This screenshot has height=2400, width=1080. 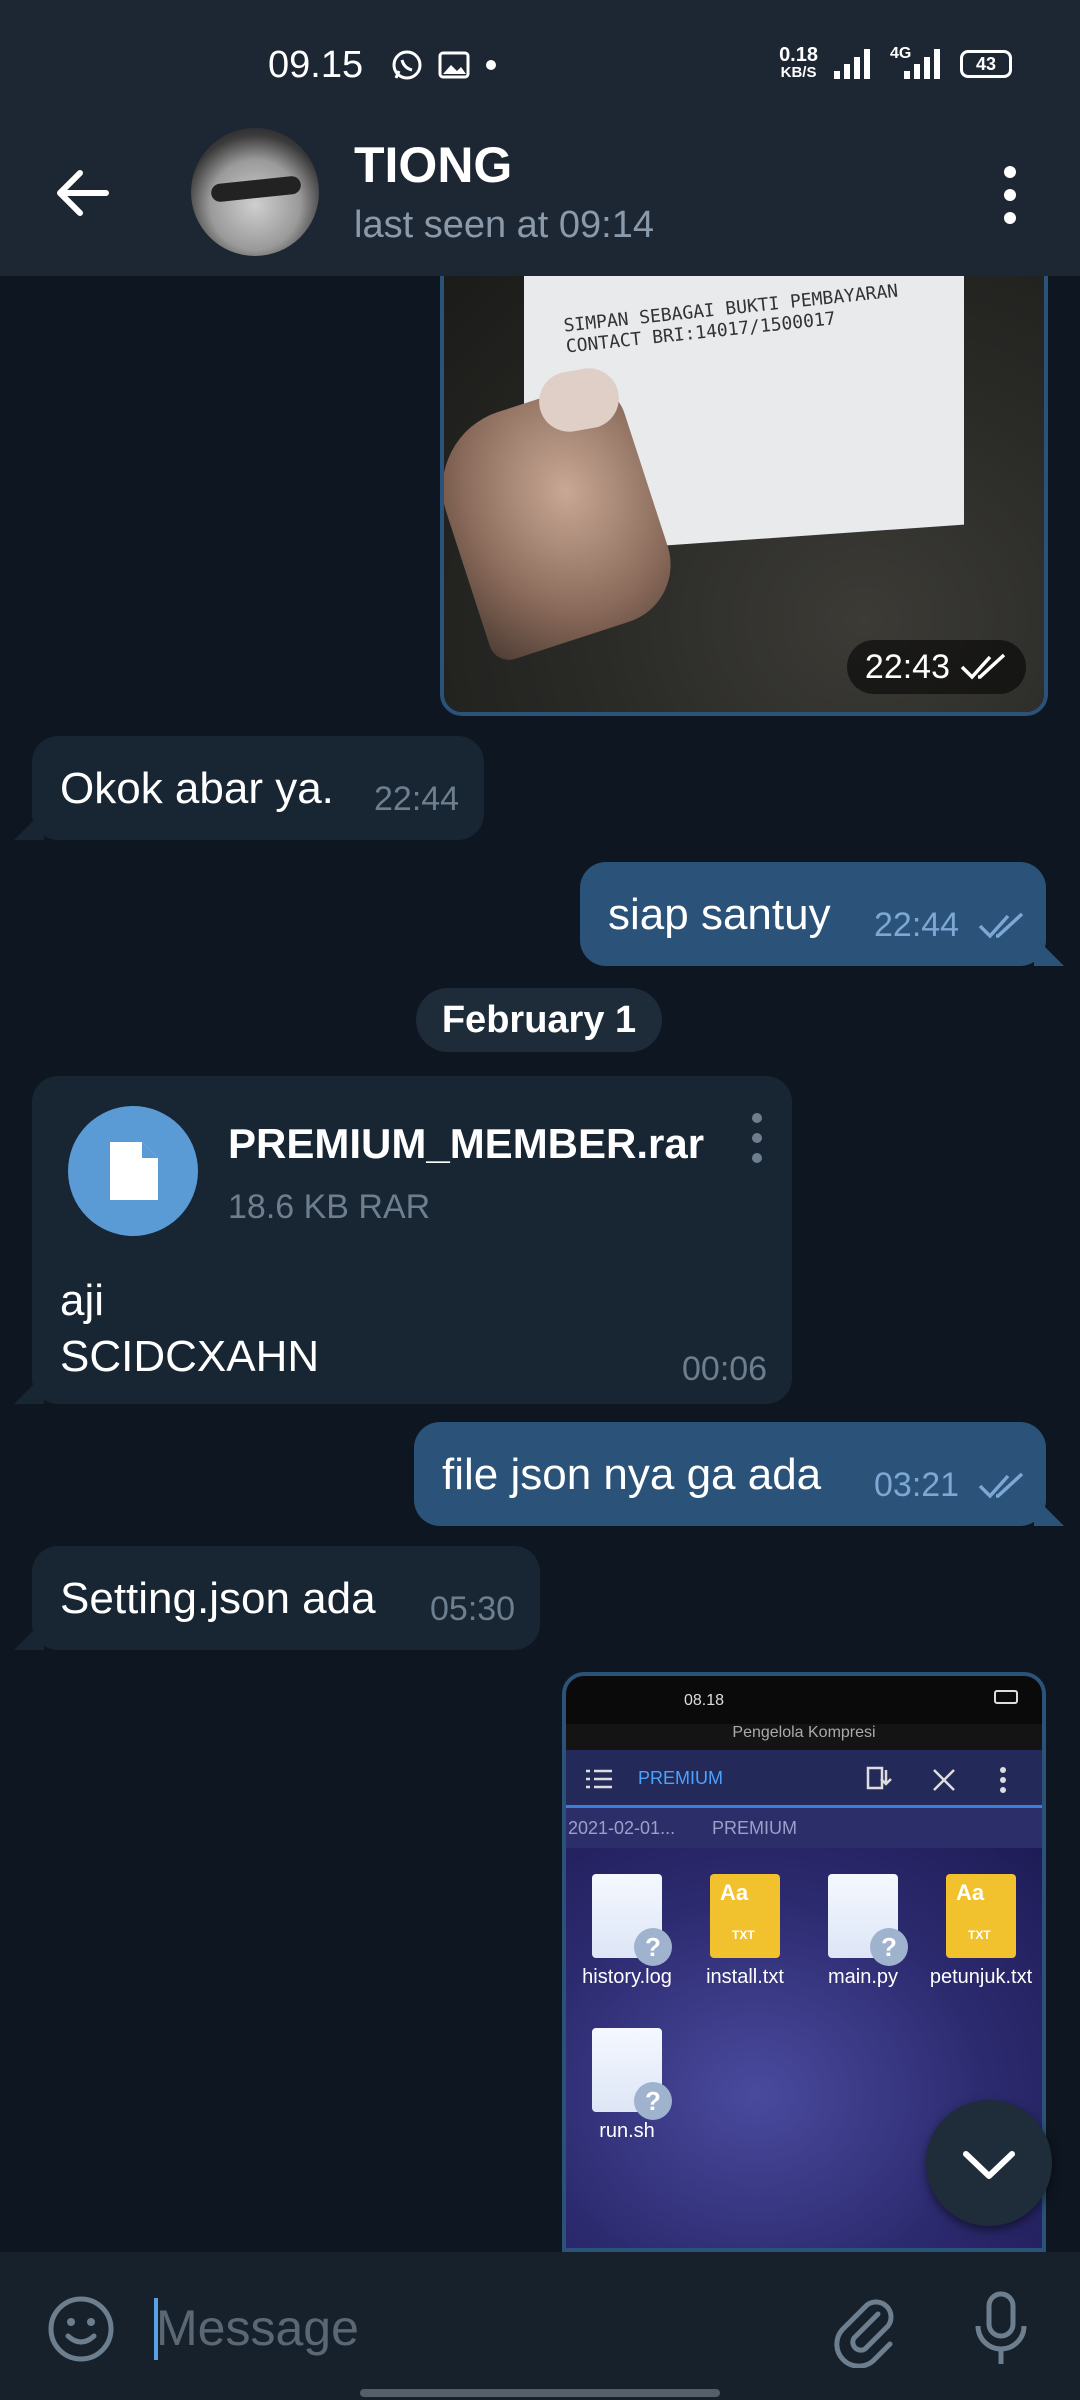 I want to click on screenshot-file-item: ? history.log, so click(x=627, y=1931).